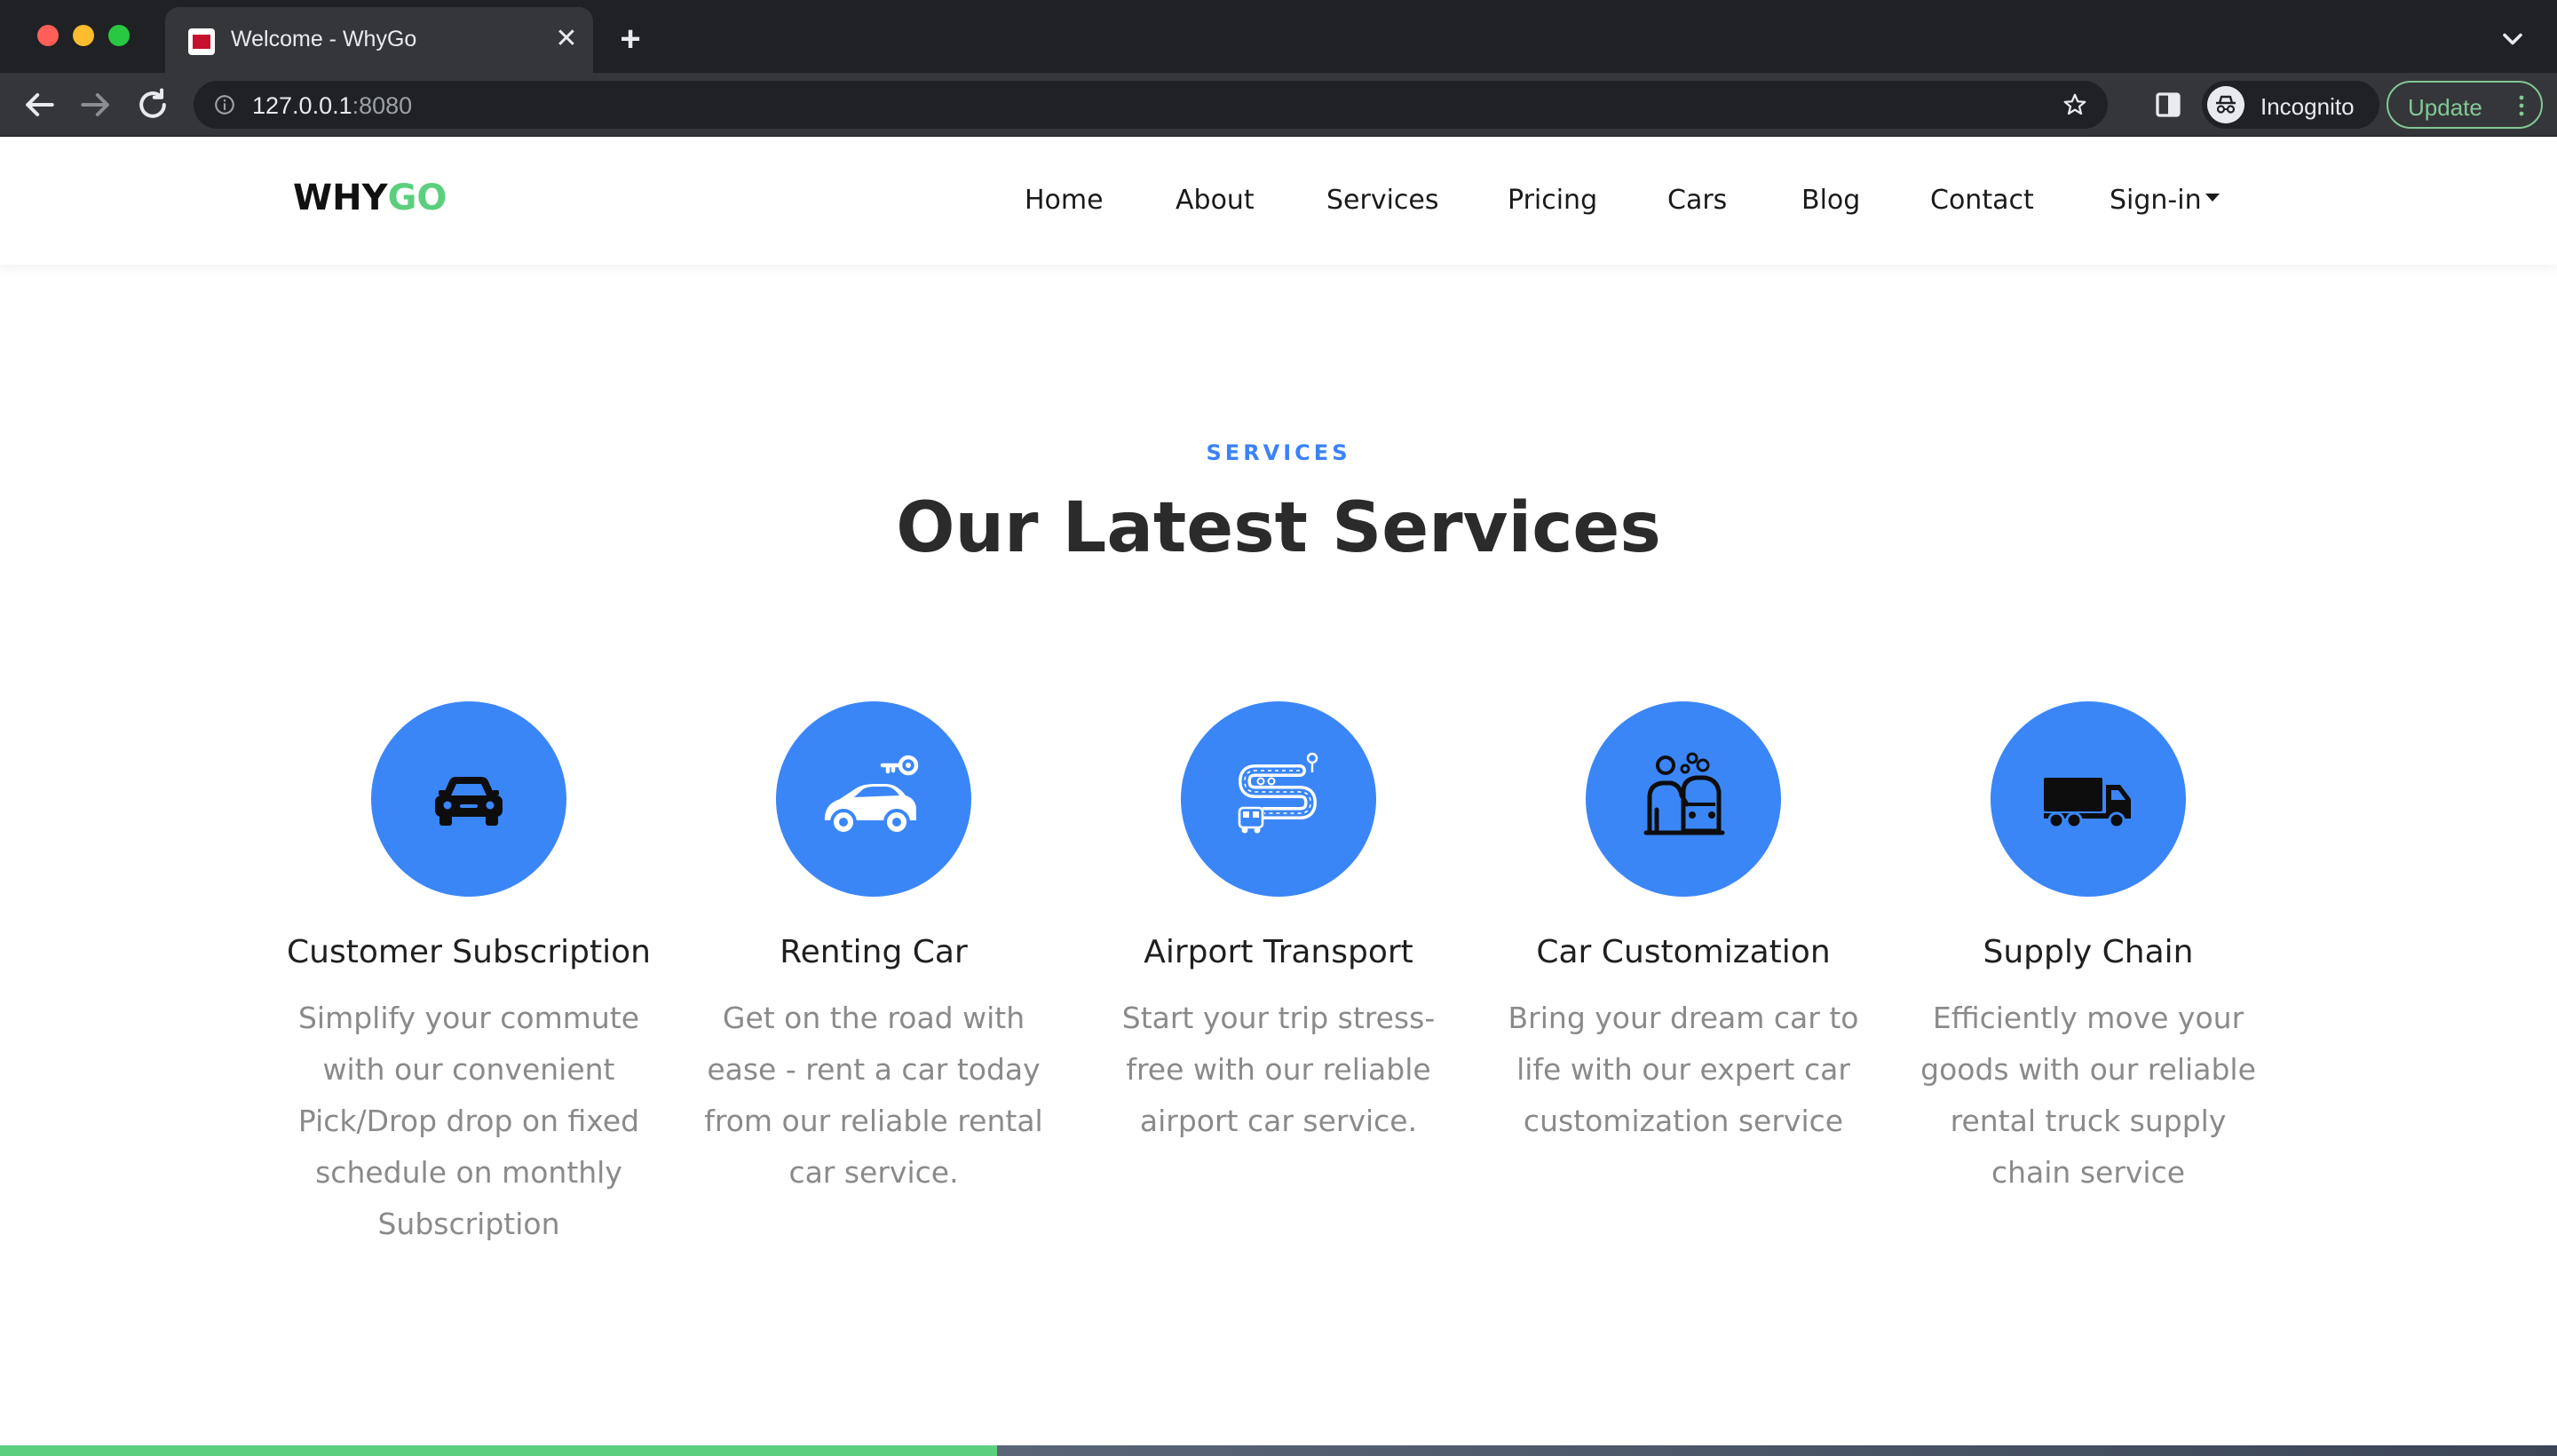 The height and width of the screenshot is (1456, 2557). What do you see at coordinates (2212, 198) in the screenshot?
I see `caret-down-icon` at bounding box center [2212, 198].